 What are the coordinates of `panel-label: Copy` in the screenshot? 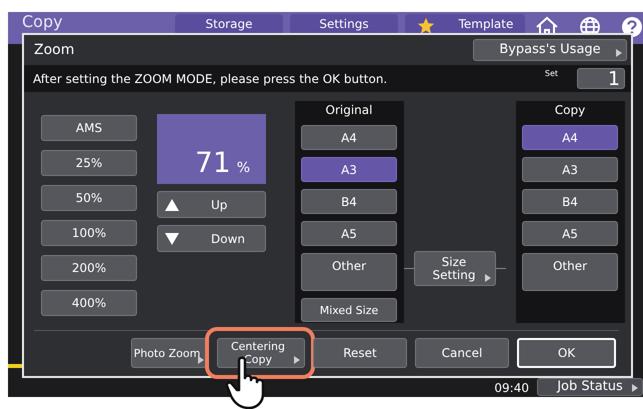 It's located at (570, 110).